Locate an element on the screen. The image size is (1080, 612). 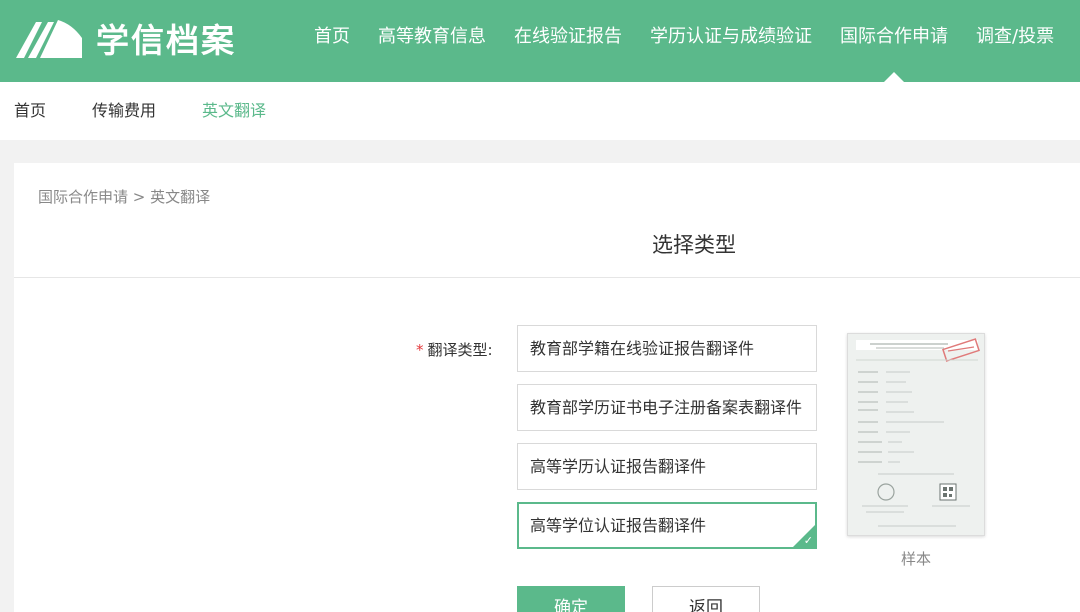
option-label: 教育部学籍在线验证报告翻译件 is located at coordinates (642, 348).